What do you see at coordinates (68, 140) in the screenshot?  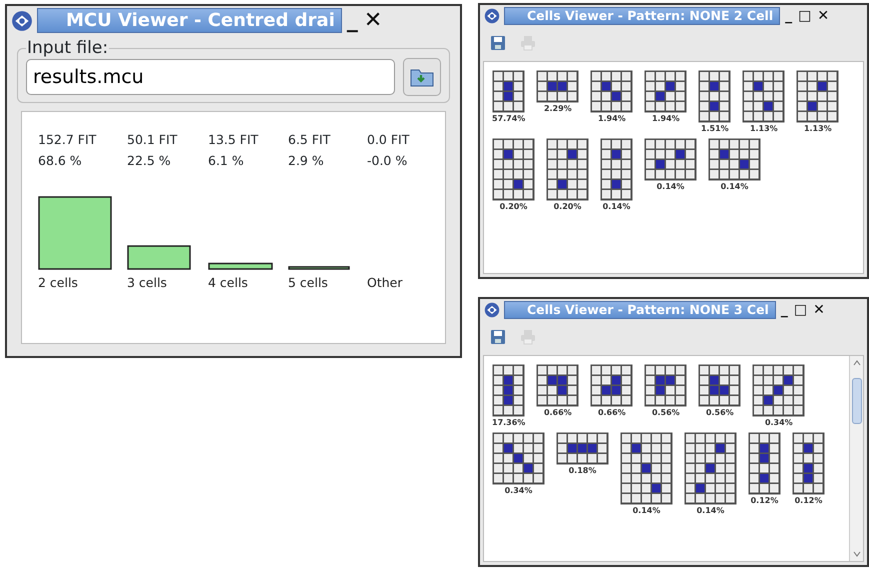 I see `fit-value: 152.7 FIT` at bounding box center [68, 140].